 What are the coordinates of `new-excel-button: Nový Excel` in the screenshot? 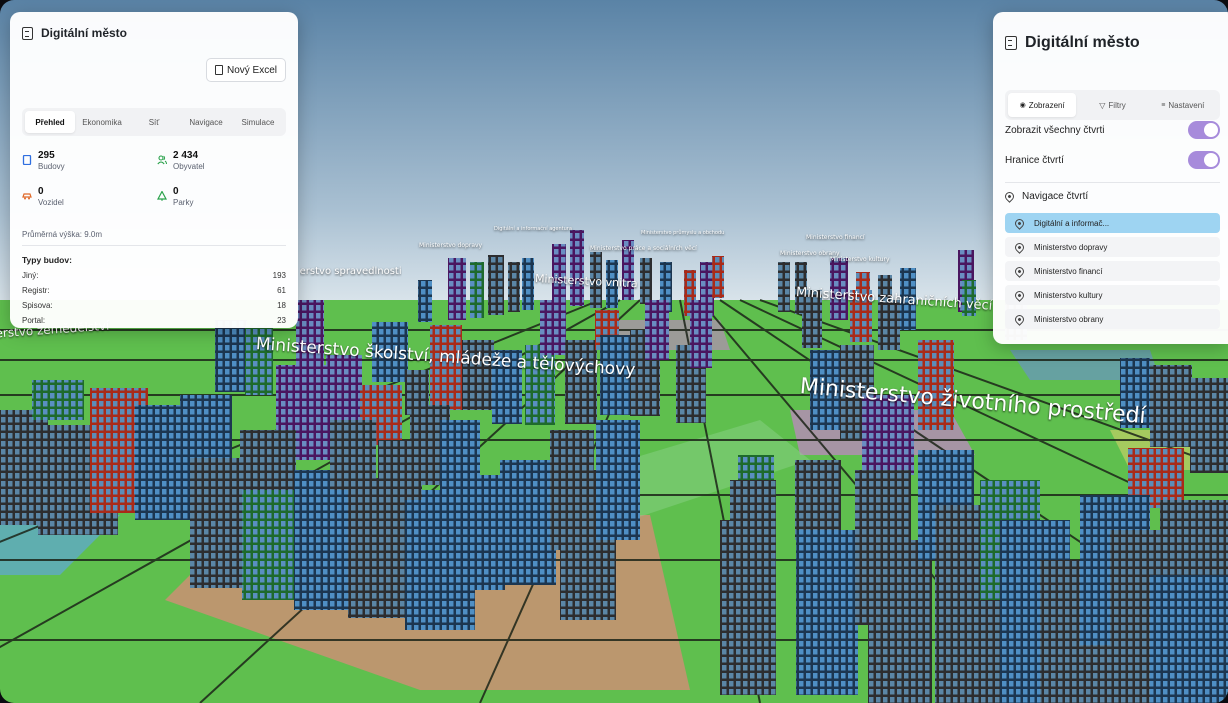 It's located at (245, 70).